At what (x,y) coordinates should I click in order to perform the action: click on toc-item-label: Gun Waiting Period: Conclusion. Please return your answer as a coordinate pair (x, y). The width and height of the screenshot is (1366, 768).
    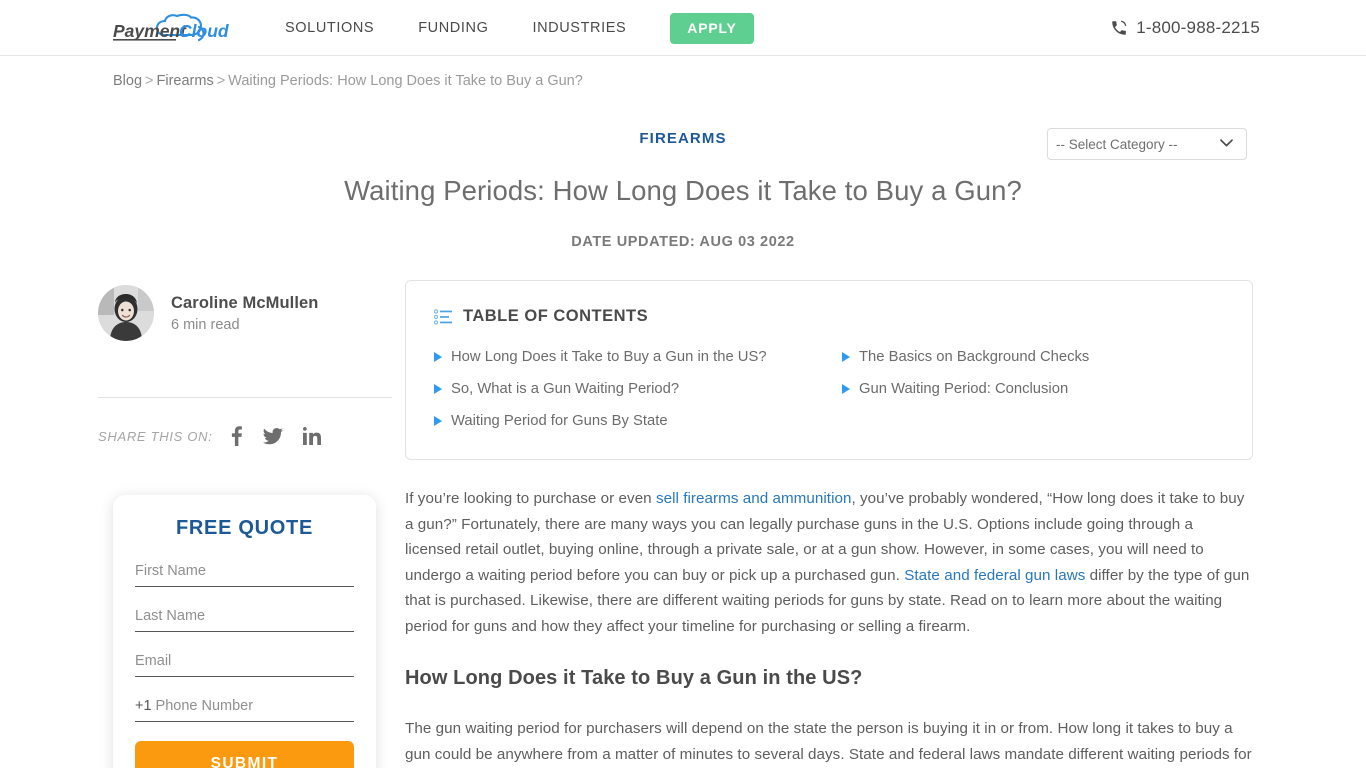
    Looking at the image, I should click on (964, 389).